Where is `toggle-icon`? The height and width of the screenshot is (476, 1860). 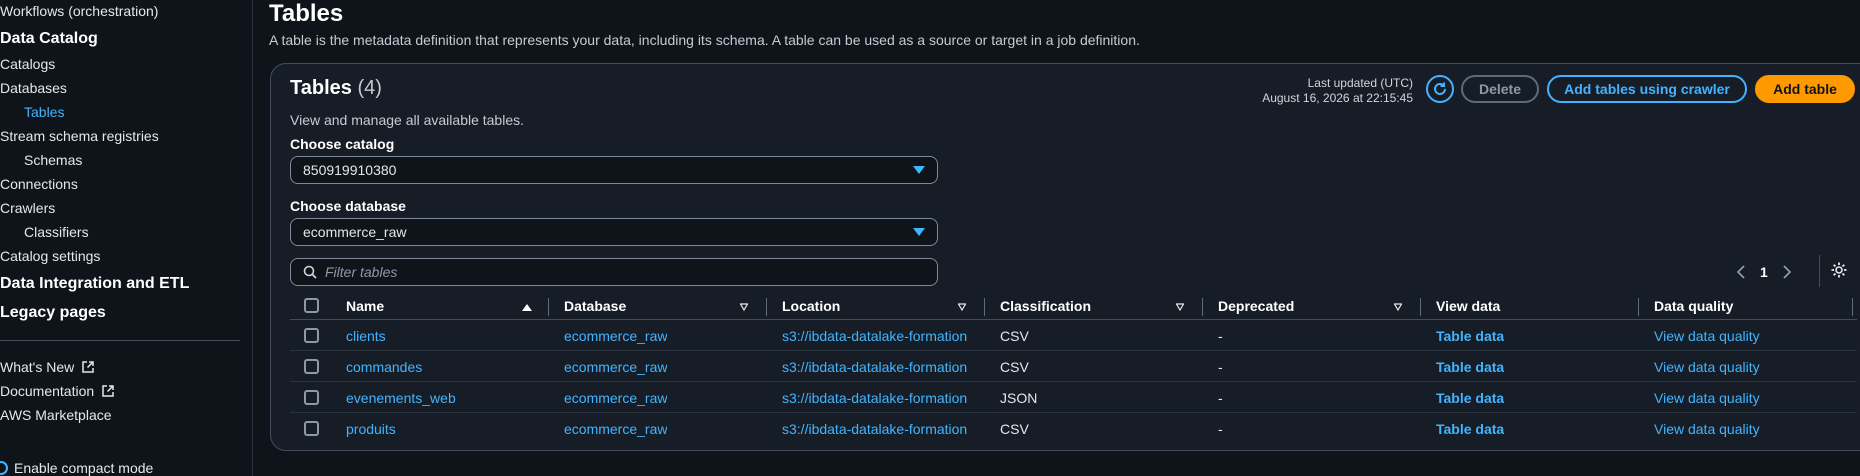 toggle-icon is located at coordinates (4, 468).